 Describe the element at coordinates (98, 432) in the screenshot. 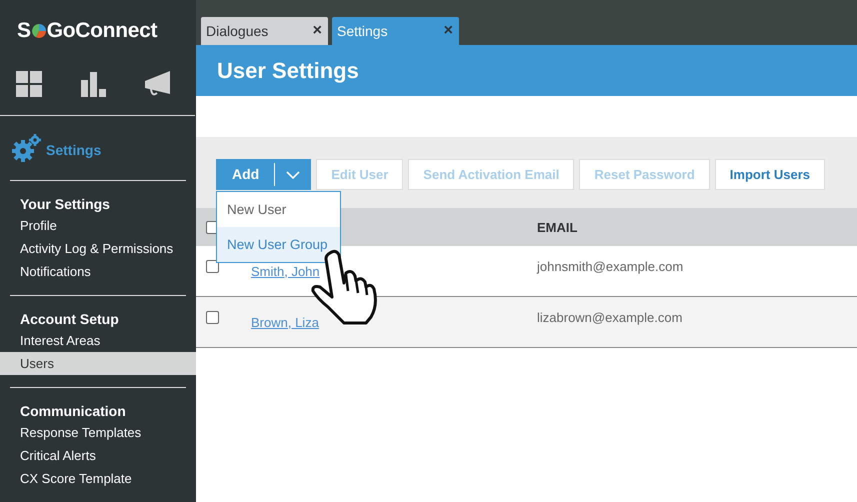

I see `sidebar-item: Response Templates` at that location.